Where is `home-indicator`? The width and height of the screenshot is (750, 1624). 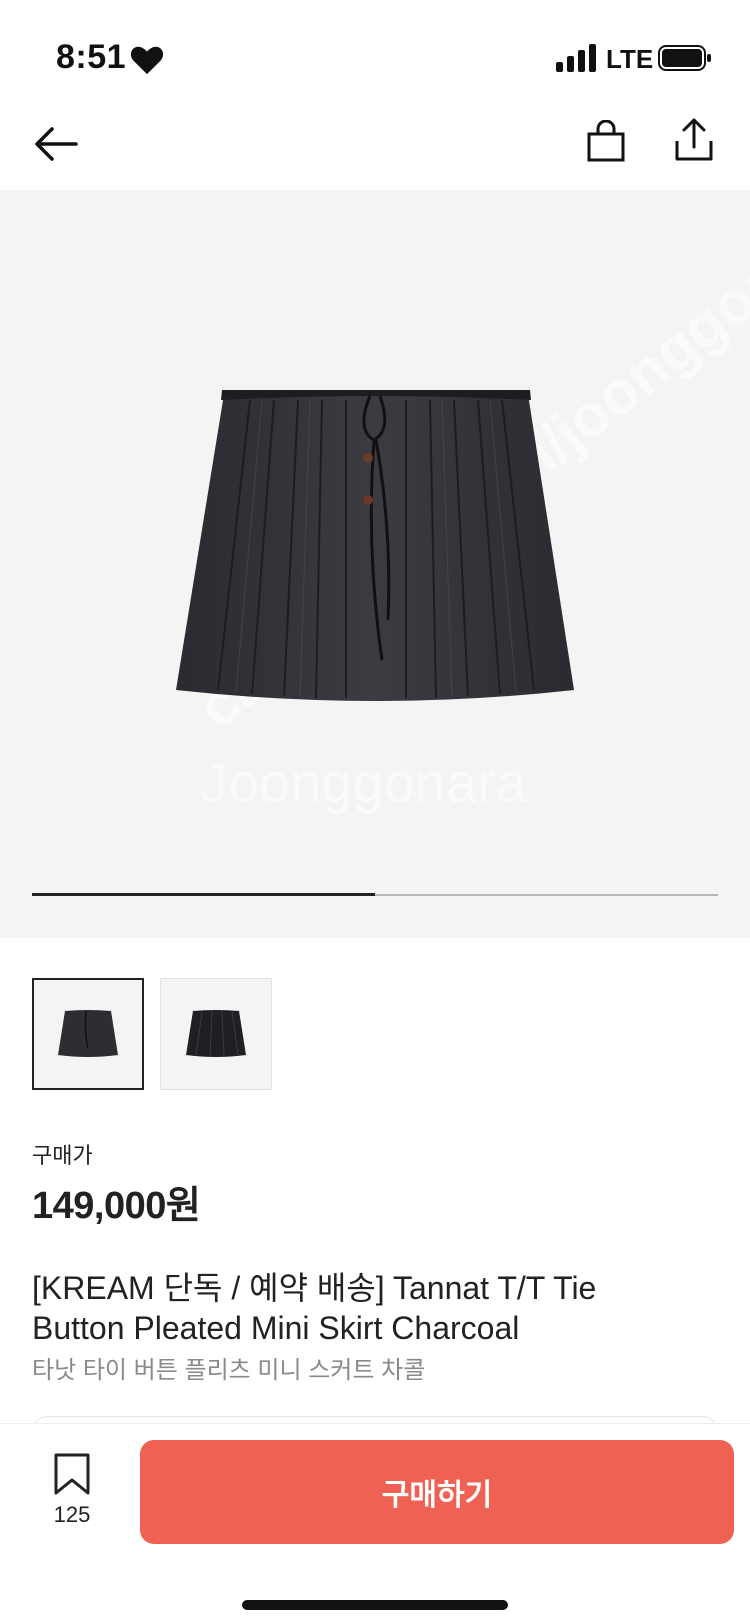 home-indicator is located at coordinates (375, 1605).